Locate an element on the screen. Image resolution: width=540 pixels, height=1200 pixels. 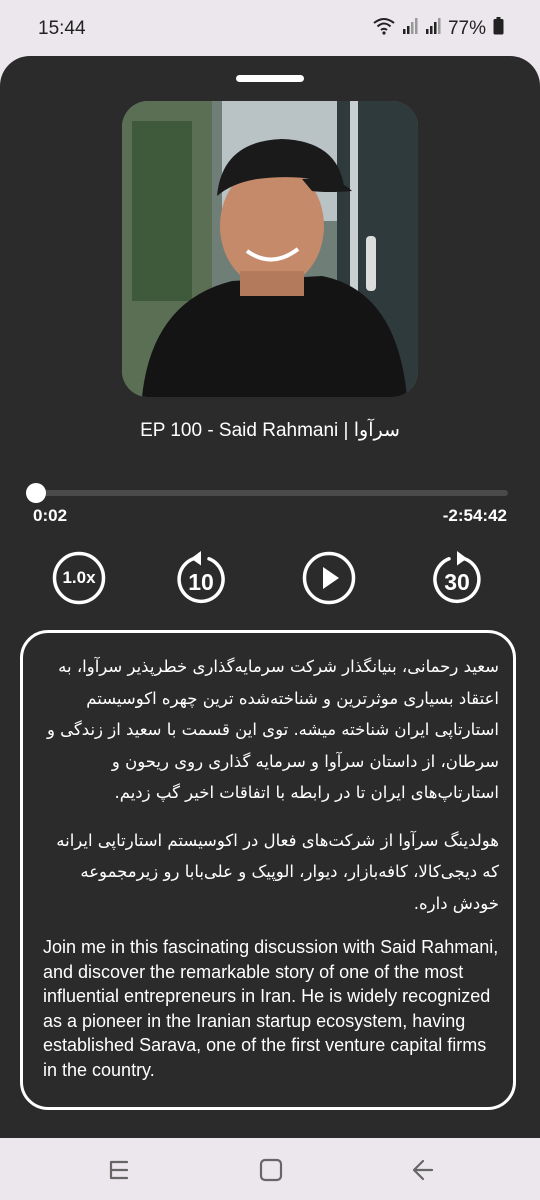
back-icon is located at coordinates (423, 1170).